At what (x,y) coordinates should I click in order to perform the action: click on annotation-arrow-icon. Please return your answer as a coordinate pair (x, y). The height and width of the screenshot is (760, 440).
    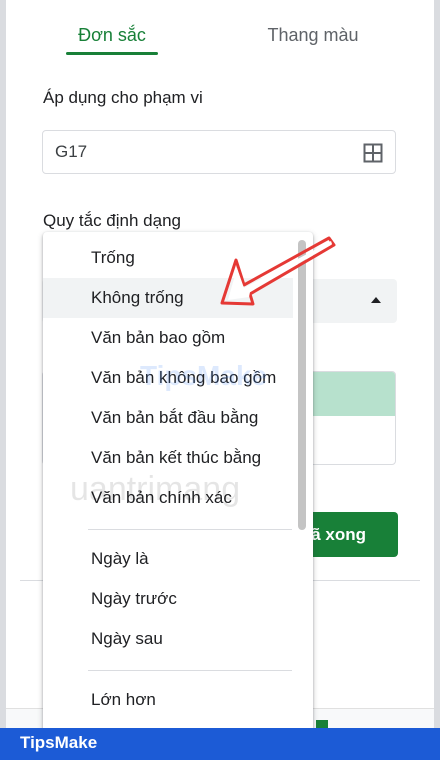
    Looking at the image, I should click on (278, 271).